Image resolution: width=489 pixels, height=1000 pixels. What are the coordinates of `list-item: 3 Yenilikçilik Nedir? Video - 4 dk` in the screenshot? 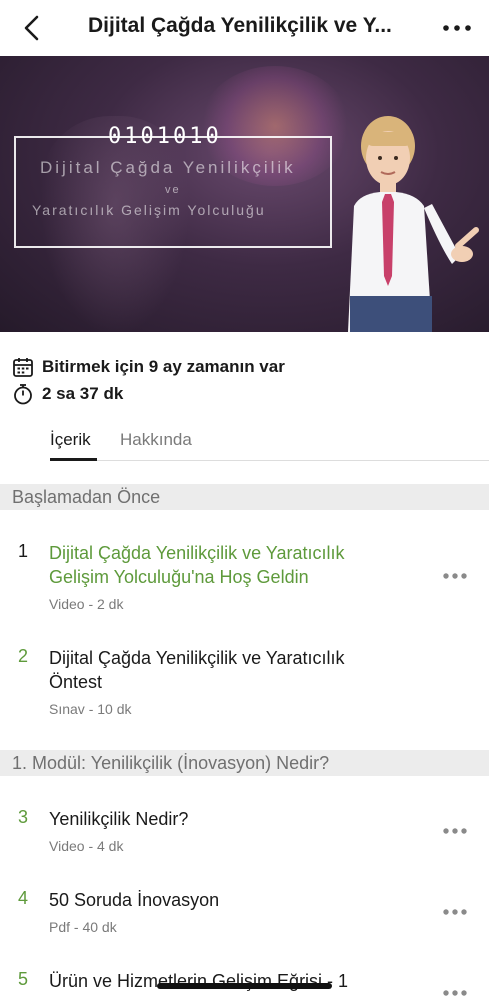 It's located at (244, 835).